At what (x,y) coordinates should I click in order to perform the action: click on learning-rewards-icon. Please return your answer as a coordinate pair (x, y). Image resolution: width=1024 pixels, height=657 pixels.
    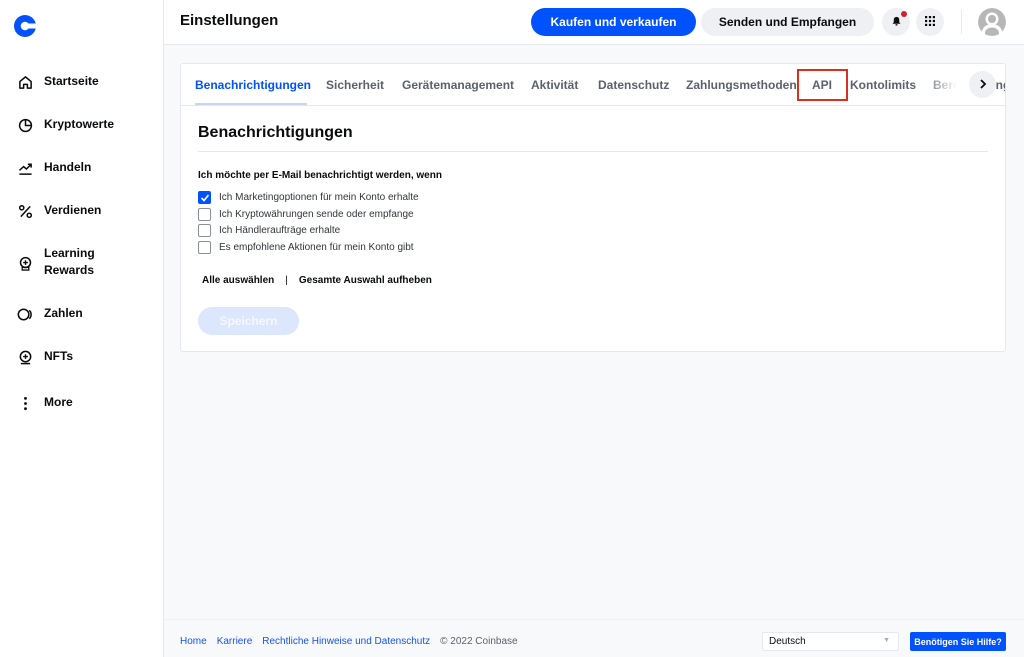
    Looking at the image, I should click on (25, 263).